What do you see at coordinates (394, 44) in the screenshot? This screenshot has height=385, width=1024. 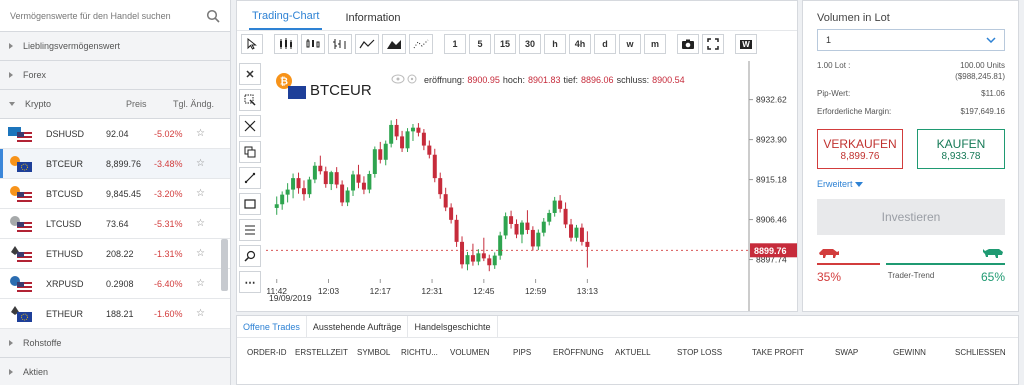 I see `area-chart-button` at bounding box center [394, 44].